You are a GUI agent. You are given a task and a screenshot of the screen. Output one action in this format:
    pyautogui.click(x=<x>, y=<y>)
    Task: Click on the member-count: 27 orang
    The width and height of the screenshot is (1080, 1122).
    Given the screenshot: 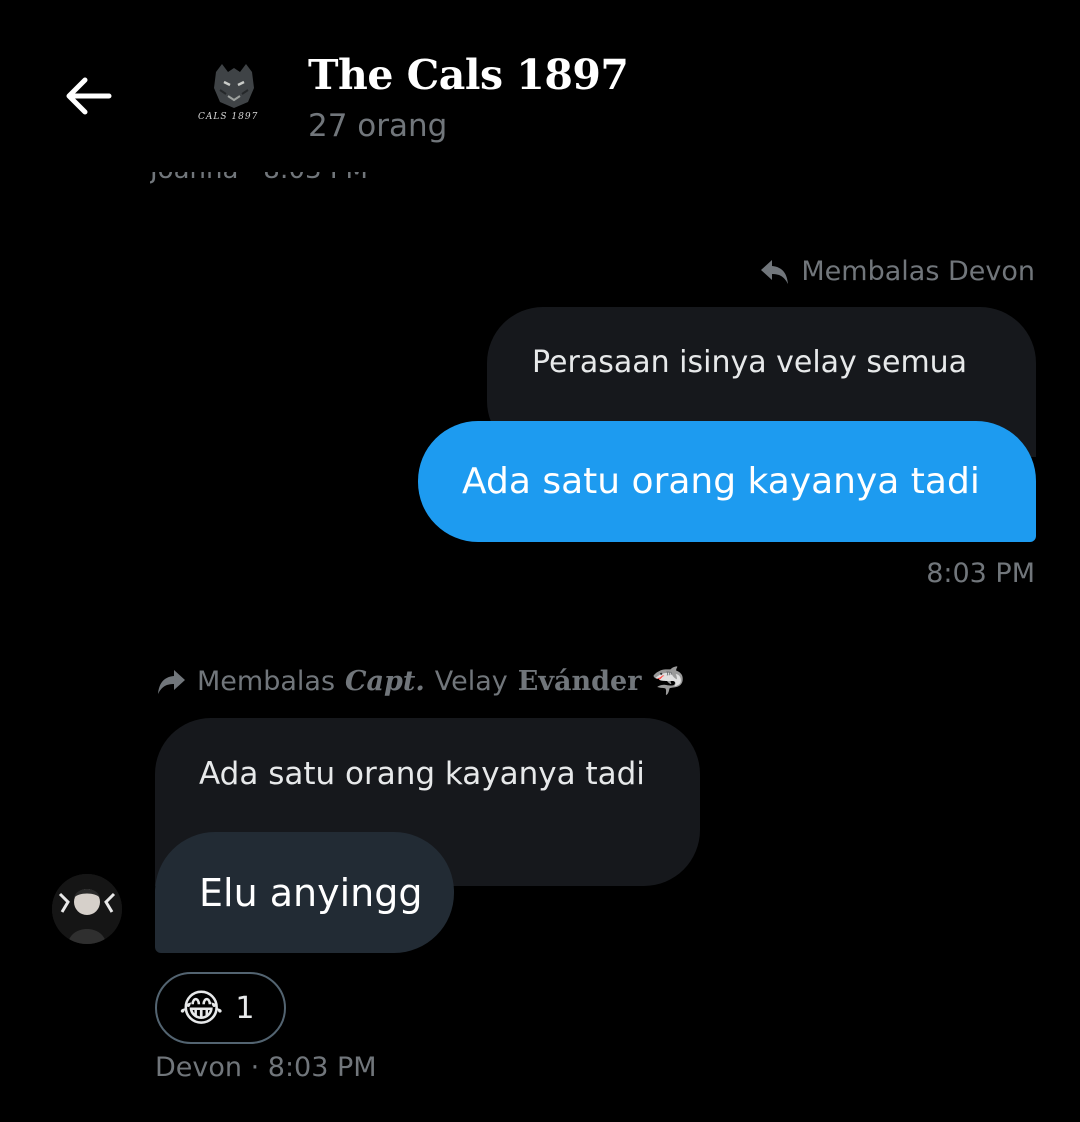 What is the action you would take?
    pyautogui.click(x=378, y=126)
    